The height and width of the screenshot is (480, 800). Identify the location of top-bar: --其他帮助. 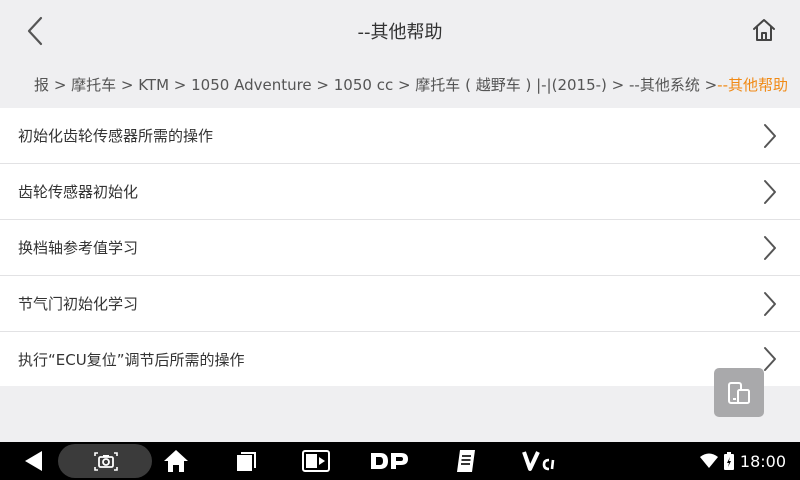
(400, 31).